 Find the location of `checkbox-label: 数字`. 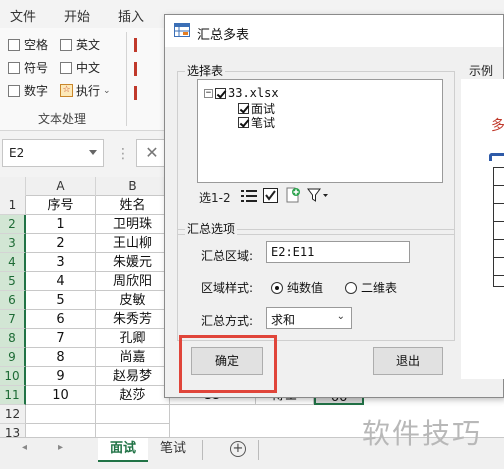

checkbox-label: 数字 is located at coordinates (36, 91).